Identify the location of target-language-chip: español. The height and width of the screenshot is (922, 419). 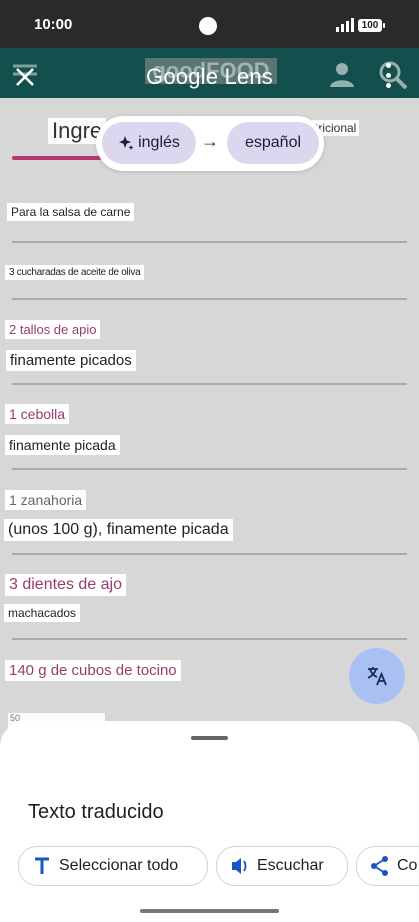
(273, 143).